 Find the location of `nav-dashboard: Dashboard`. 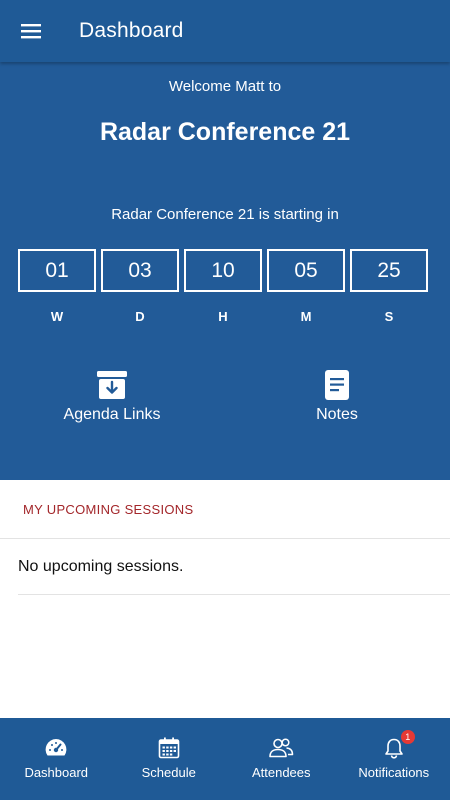

nav-dashboard: Dashboard is located at coordinates (56, 759).